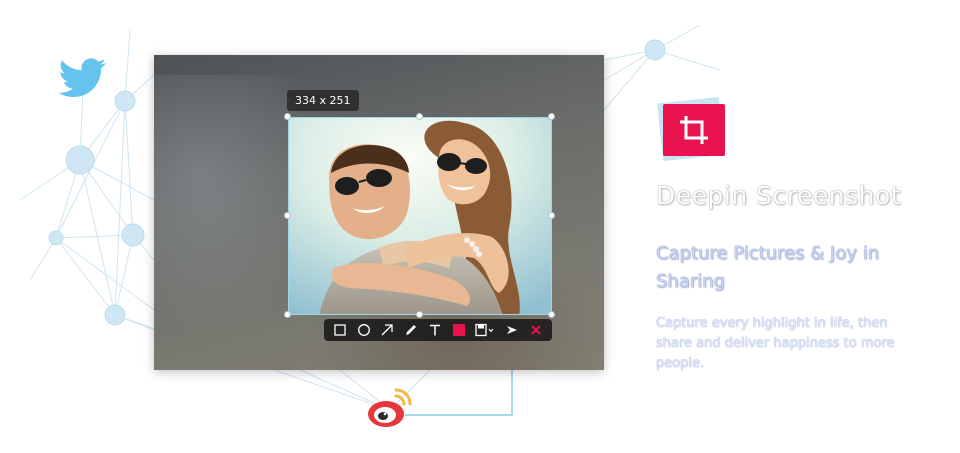 This screenshot has width=960, height=453. What do you see at coordinates (287, 116) in the screenshot?
I see `resize-handle-top-left` at bounding box center [287, 116].